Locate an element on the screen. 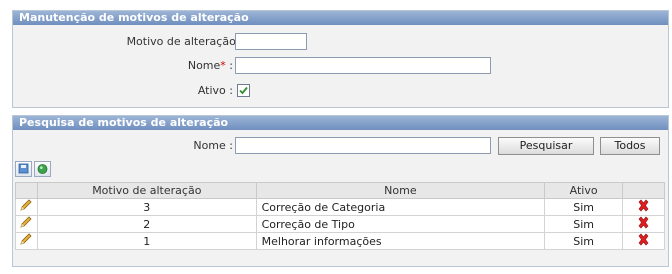 The image size is (672, 274). maintenance-title: Manutenção de motivos de alteração is located at coordinates (340, 18).